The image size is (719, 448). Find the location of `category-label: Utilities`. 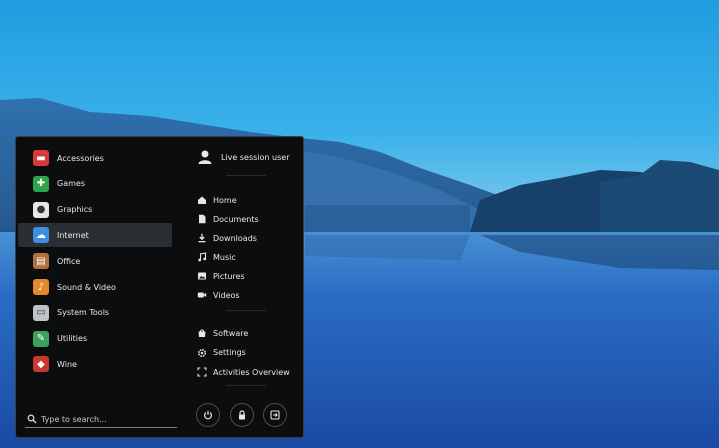

category-label: Utilities is located at coordinates (72, 339).